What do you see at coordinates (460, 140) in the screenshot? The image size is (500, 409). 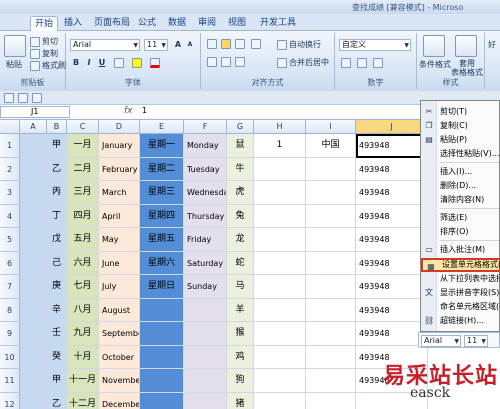 I see `menu-item-3: ▤ 粘贴(P)` at bounding box center [460, 140].